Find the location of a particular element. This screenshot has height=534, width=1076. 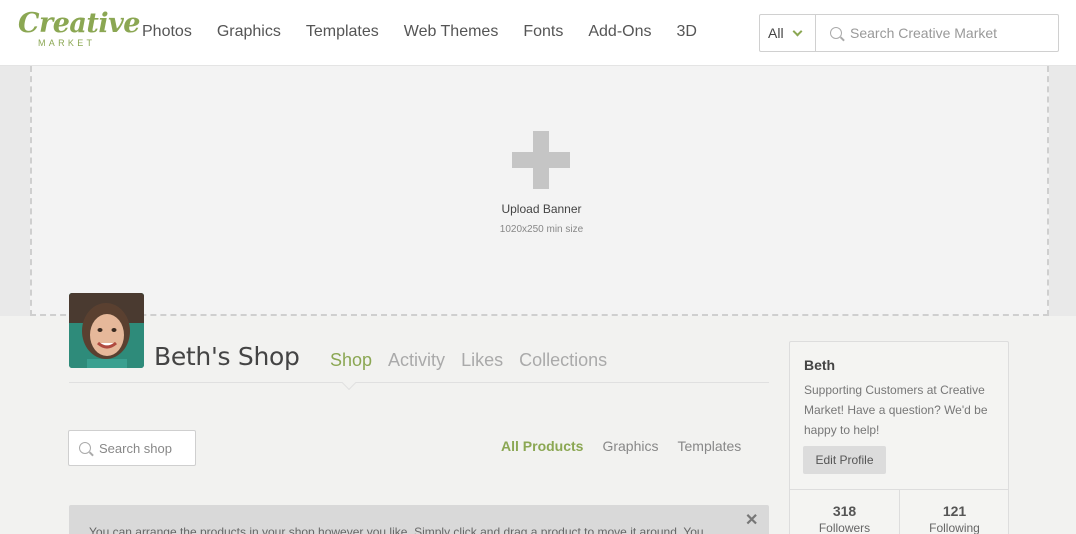

product-filters: All Products Graphics Templates is located at coordinates (630, 446).